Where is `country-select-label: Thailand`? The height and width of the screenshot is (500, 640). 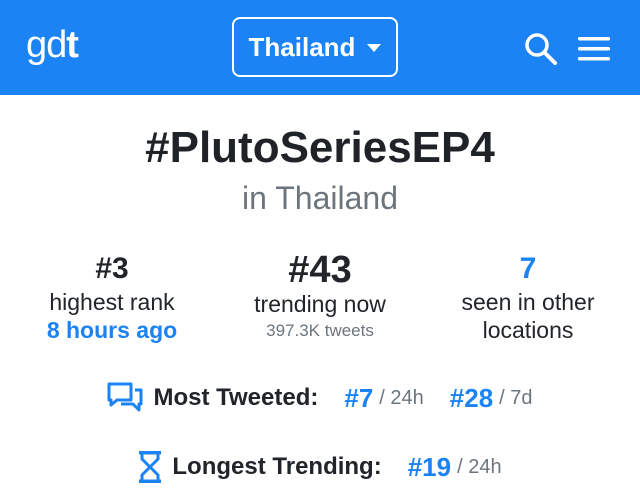
country-select-label: Thailand is located at coordinates (302, 46).